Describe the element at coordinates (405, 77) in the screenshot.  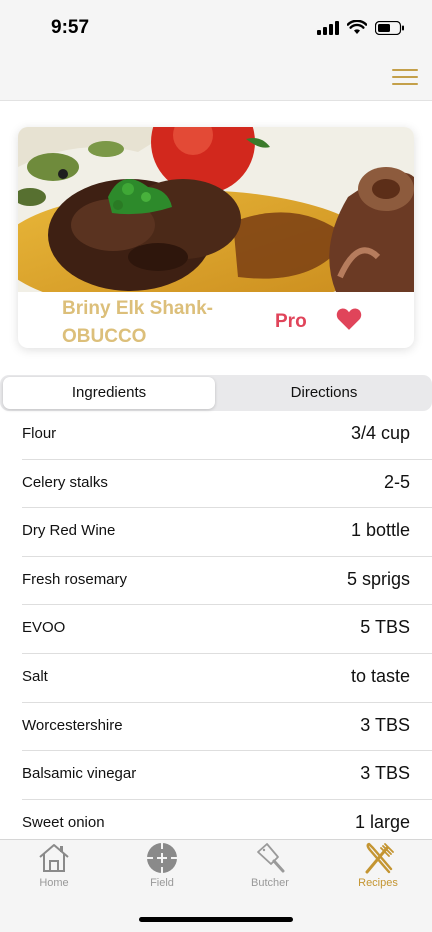
I see `hamburger-menu-icon` at that location.